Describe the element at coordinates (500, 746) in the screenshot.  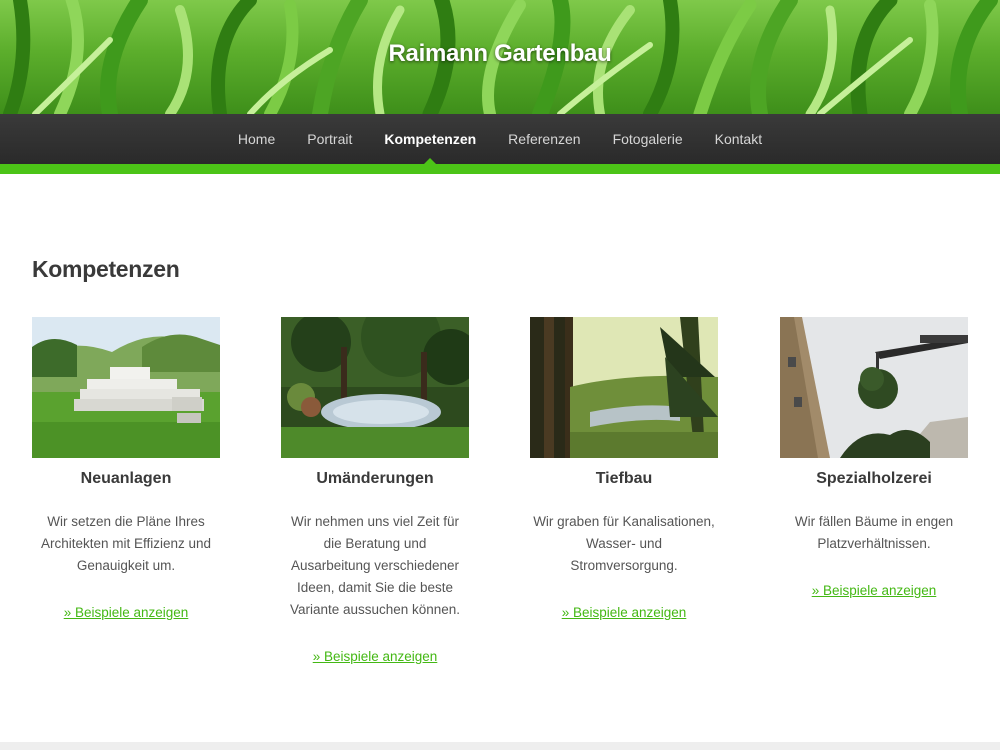
I see `footer-strip` at that location.